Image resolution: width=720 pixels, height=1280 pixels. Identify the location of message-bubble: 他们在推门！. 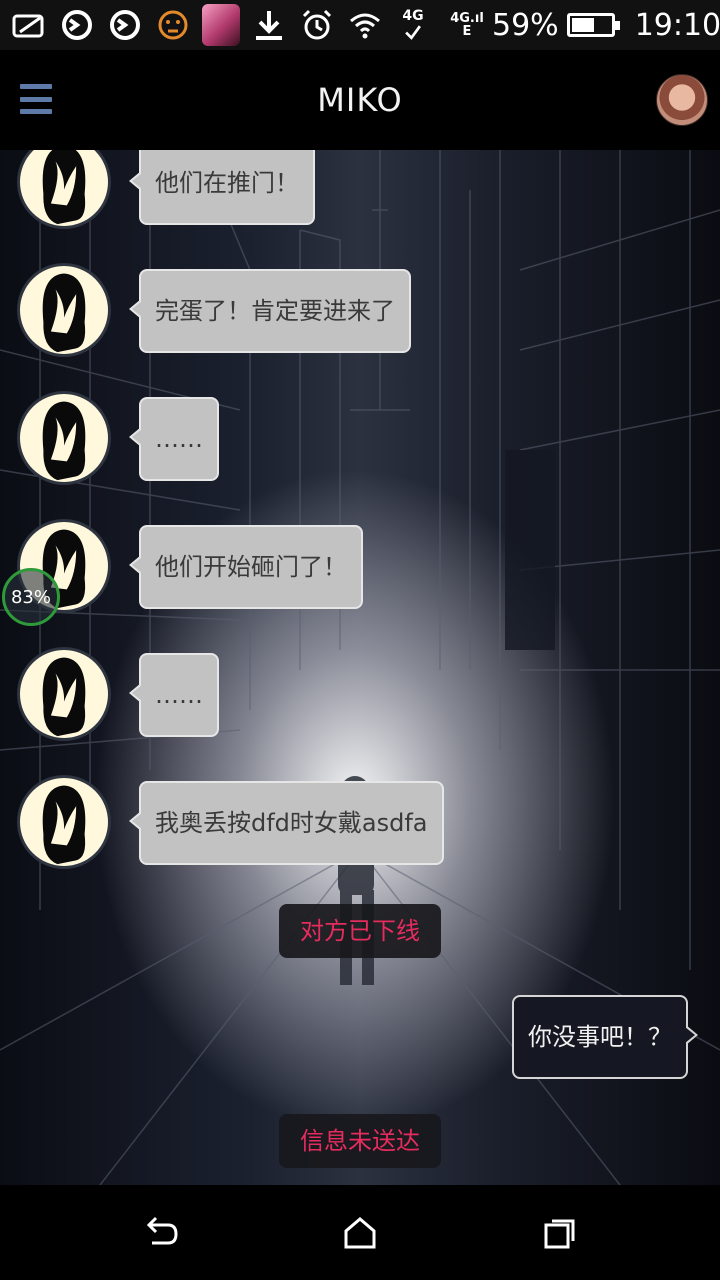
(222, 187).